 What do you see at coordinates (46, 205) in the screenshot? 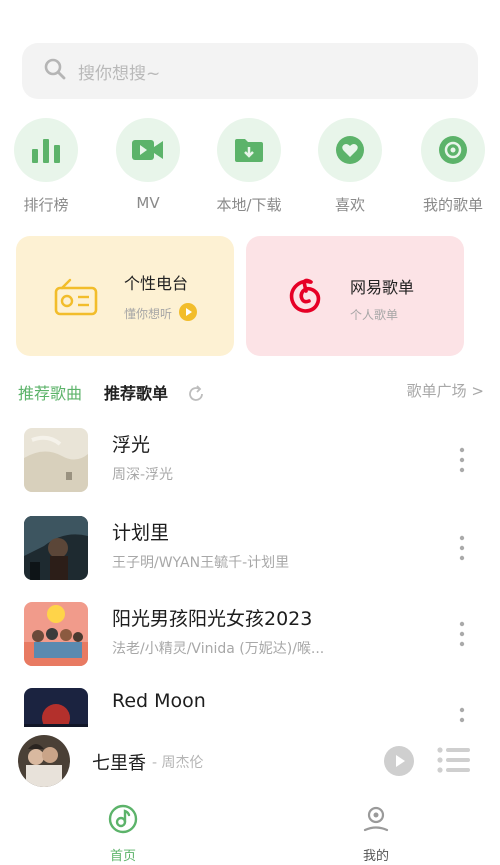
I see `quick-item-label: 排行榜` at bounding box center [46, 205].